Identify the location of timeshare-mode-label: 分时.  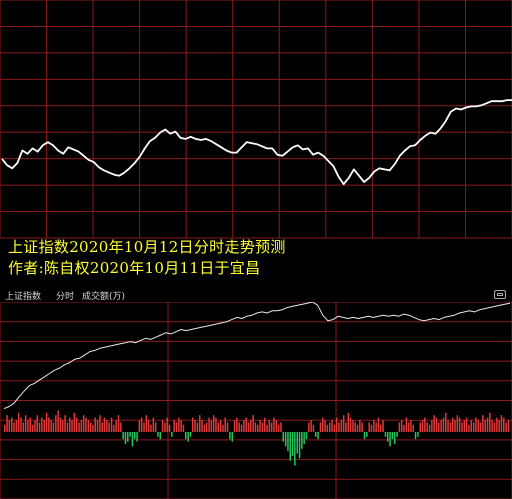
(65, 295).